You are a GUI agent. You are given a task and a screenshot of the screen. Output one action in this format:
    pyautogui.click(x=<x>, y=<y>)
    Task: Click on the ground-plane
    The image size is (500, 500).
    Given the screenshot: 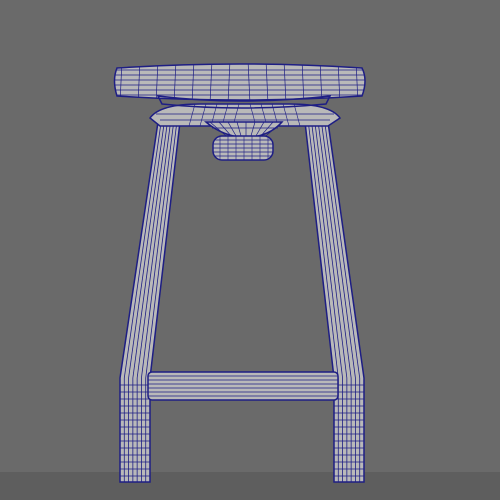 What is the action you would take?
    pyautogui.click(x=250, y=486)
    